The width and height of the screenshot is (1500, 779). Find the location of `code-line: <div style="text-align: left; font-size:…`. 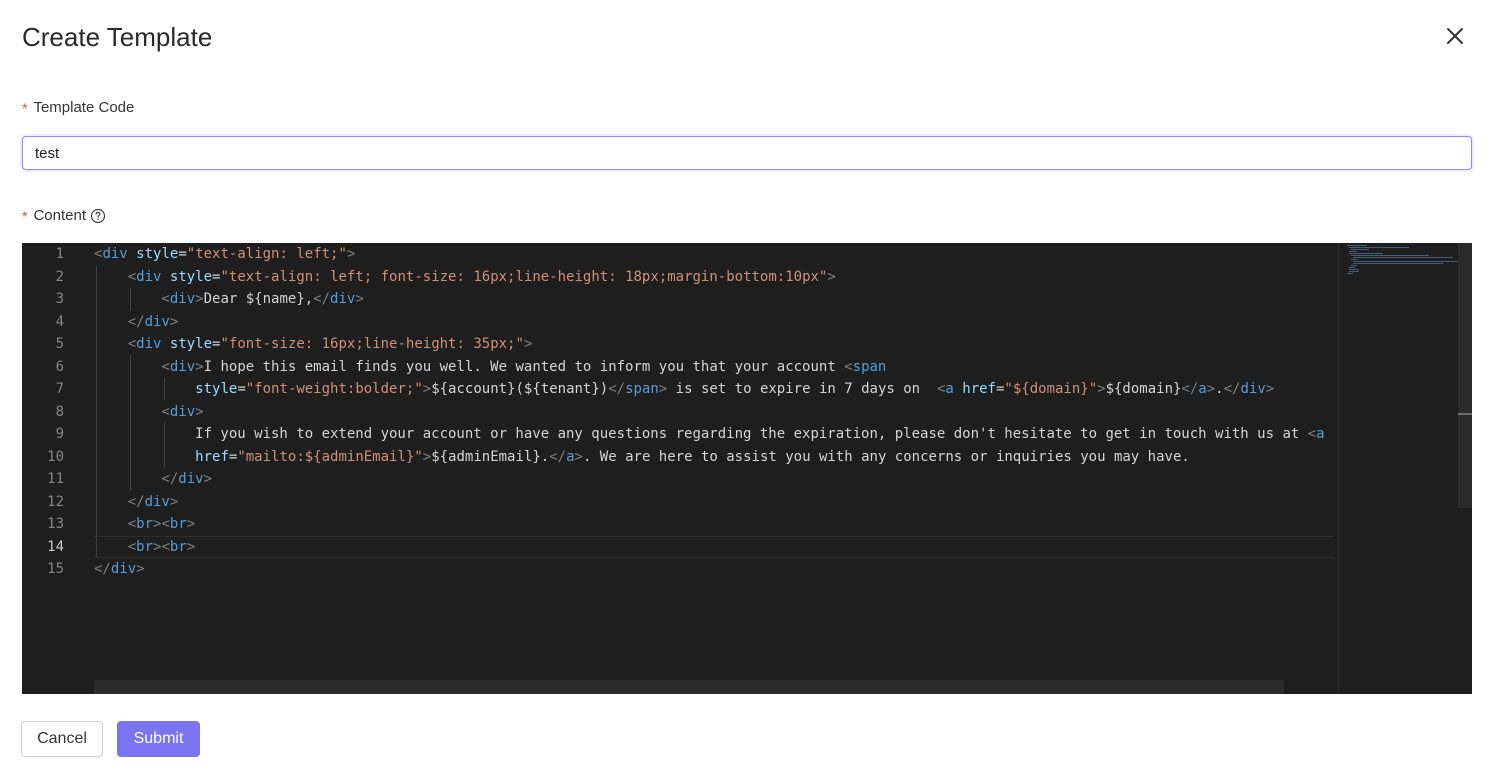

code-line: <div style="text-align: left; font-size:… is located at coordinates (465, 277).